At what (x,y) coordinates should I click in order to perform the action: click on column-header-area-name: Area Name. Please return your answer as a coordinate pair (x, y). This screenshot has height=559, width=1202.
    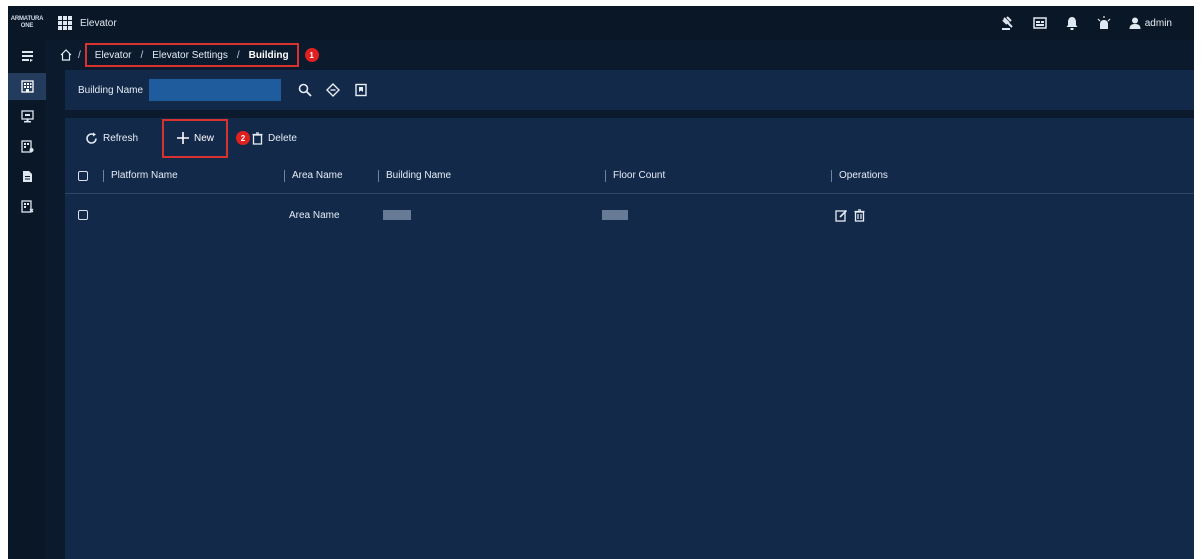
    Looking at the image, I should click on (313, 175).